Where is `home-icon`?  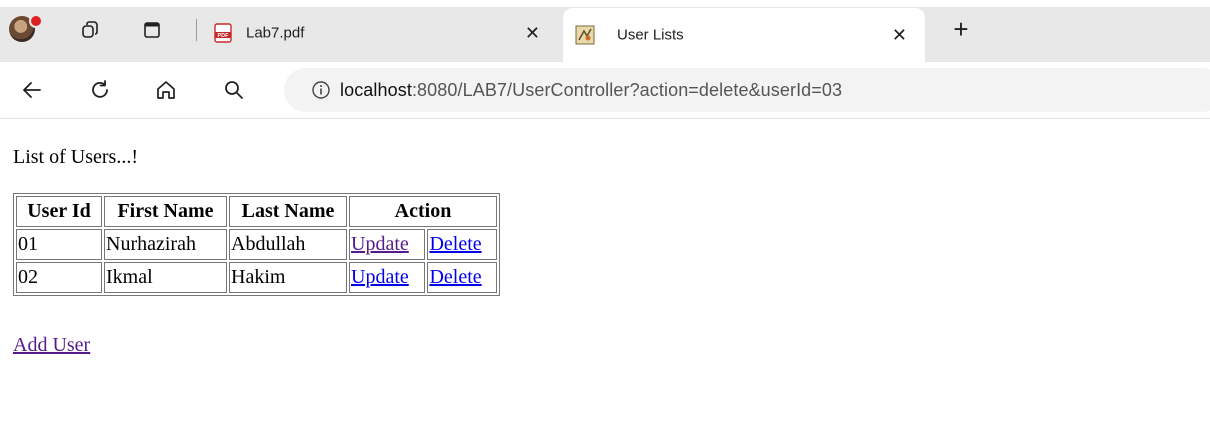
home-icon is located at coordinates (166, 90).